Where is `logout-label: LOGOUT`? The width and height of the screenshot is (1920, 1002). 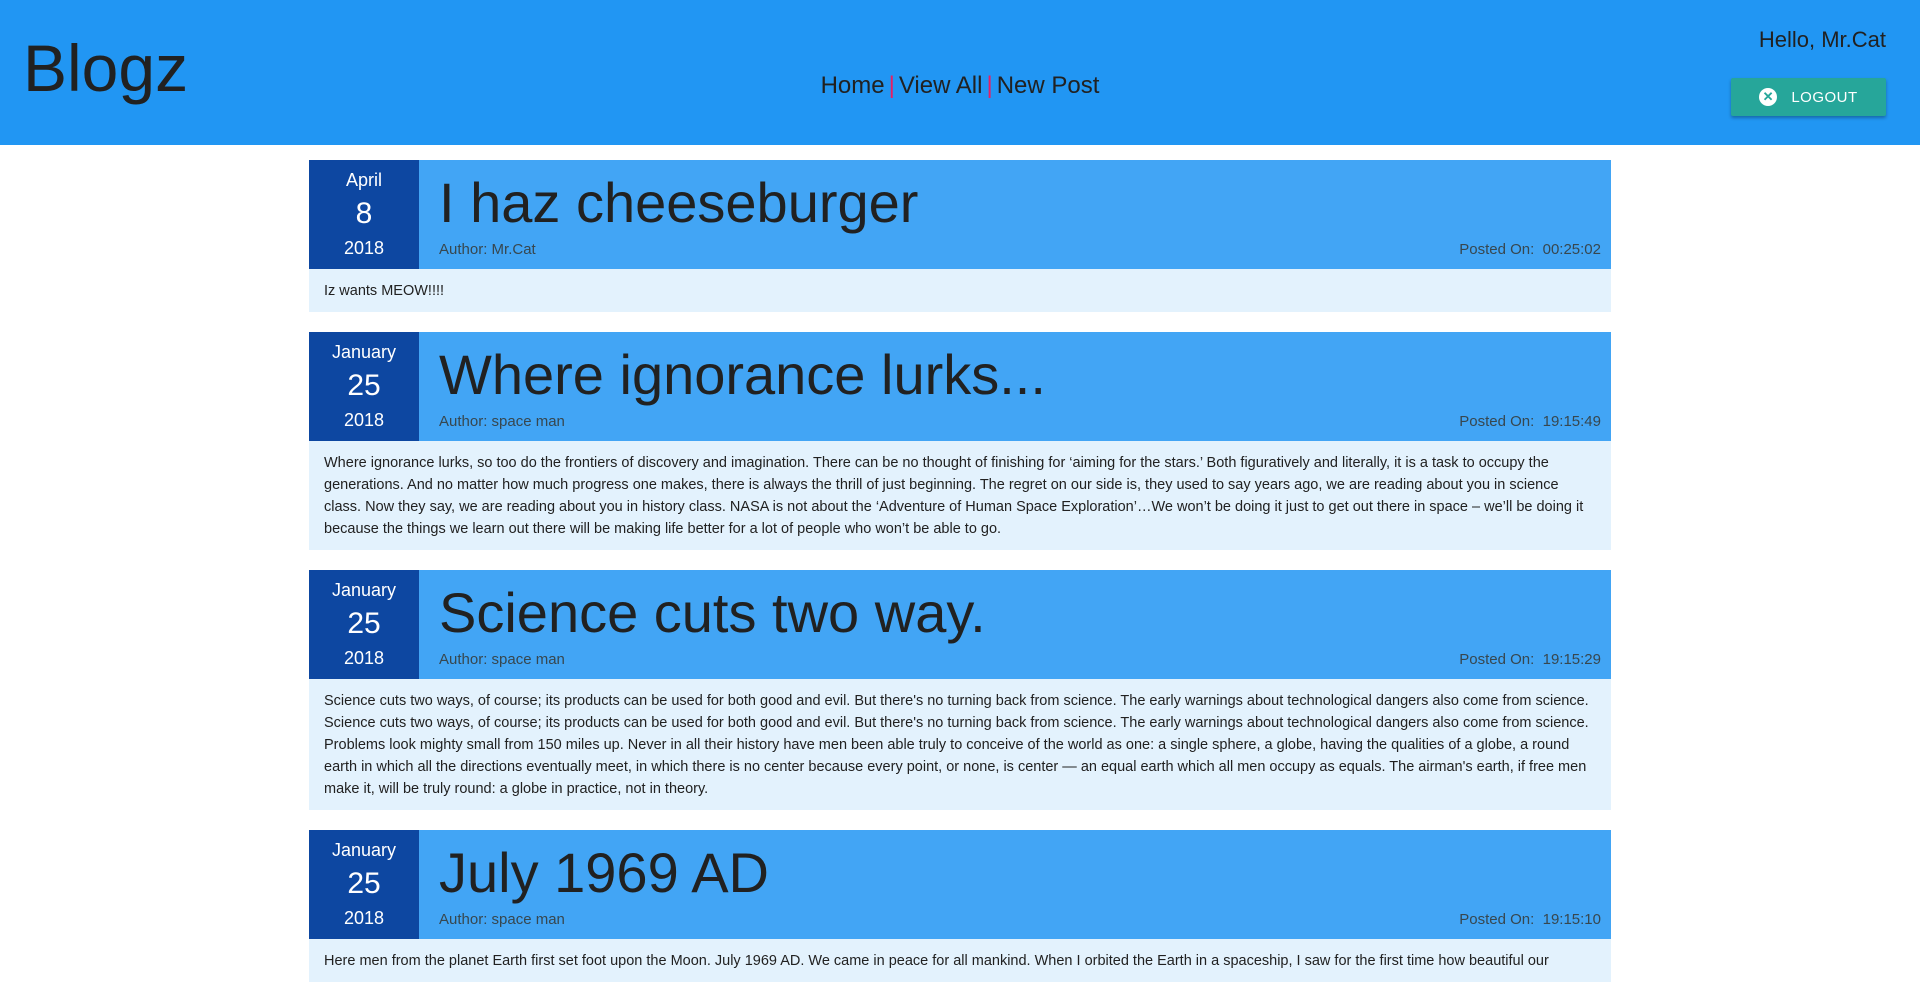
logout-label: LOGOUT is located at coordinates (1824, 97).